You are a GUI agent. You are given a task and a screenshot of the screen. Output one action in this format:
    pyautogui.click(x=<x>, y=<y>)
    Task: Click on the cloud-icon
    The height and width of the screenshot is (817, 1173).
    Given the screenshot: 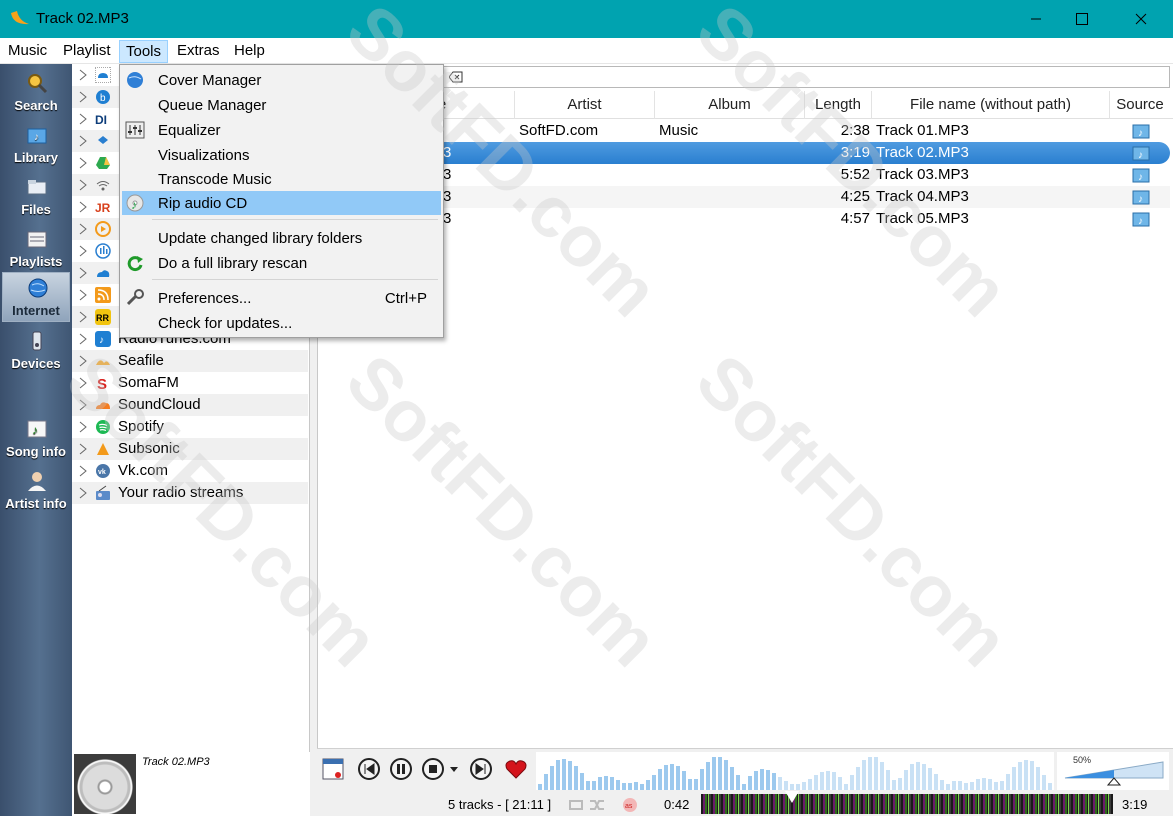 What is the action you would take?
    pyautogui.click(x=103, y=75)
    